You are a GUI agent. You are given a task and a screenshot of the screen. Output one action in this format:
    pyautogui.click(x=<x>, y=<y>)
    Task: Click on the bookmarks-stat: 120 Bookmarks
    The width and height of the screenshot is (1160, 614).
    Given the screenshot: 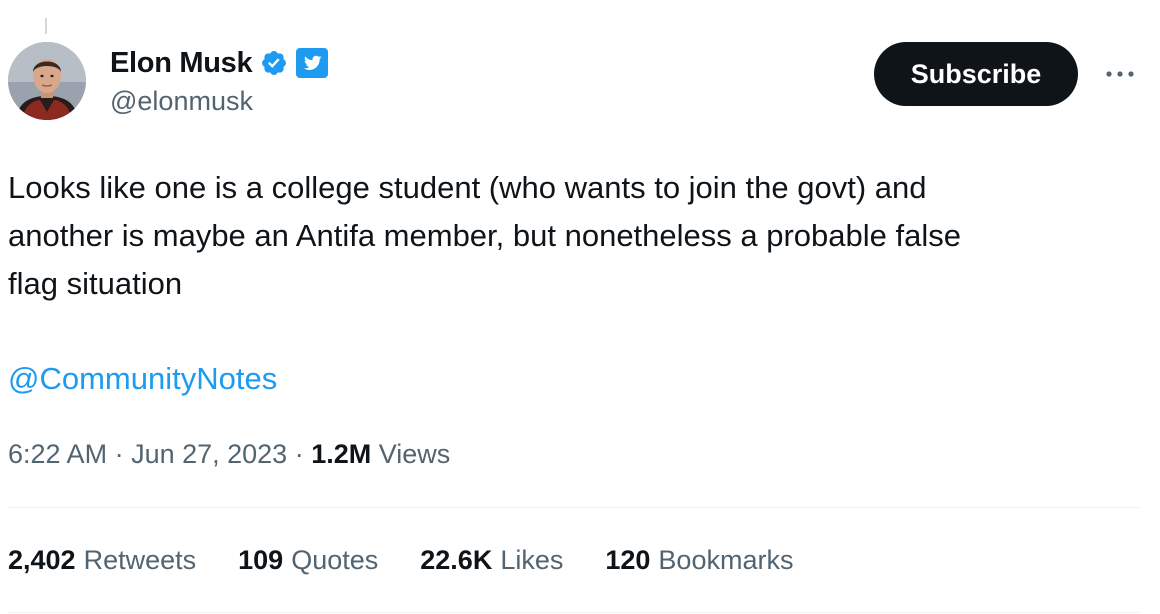 What is the action you would take?
    pyautogui.click(x=699, y=560)
    